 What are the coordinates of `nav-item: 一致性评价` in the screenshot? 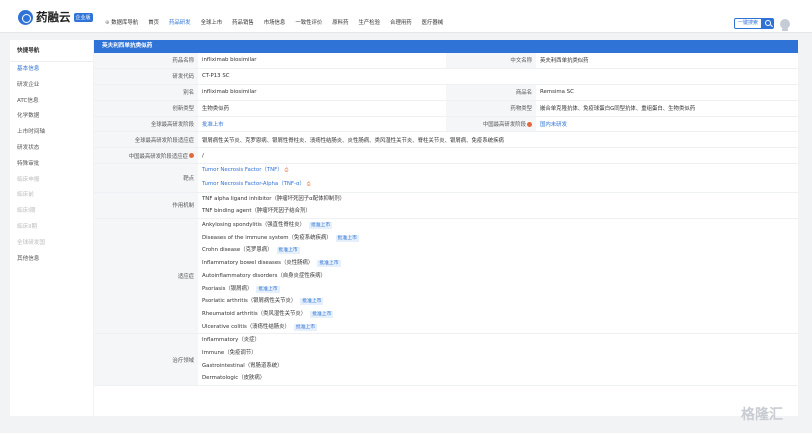 It's located at (308, 22).